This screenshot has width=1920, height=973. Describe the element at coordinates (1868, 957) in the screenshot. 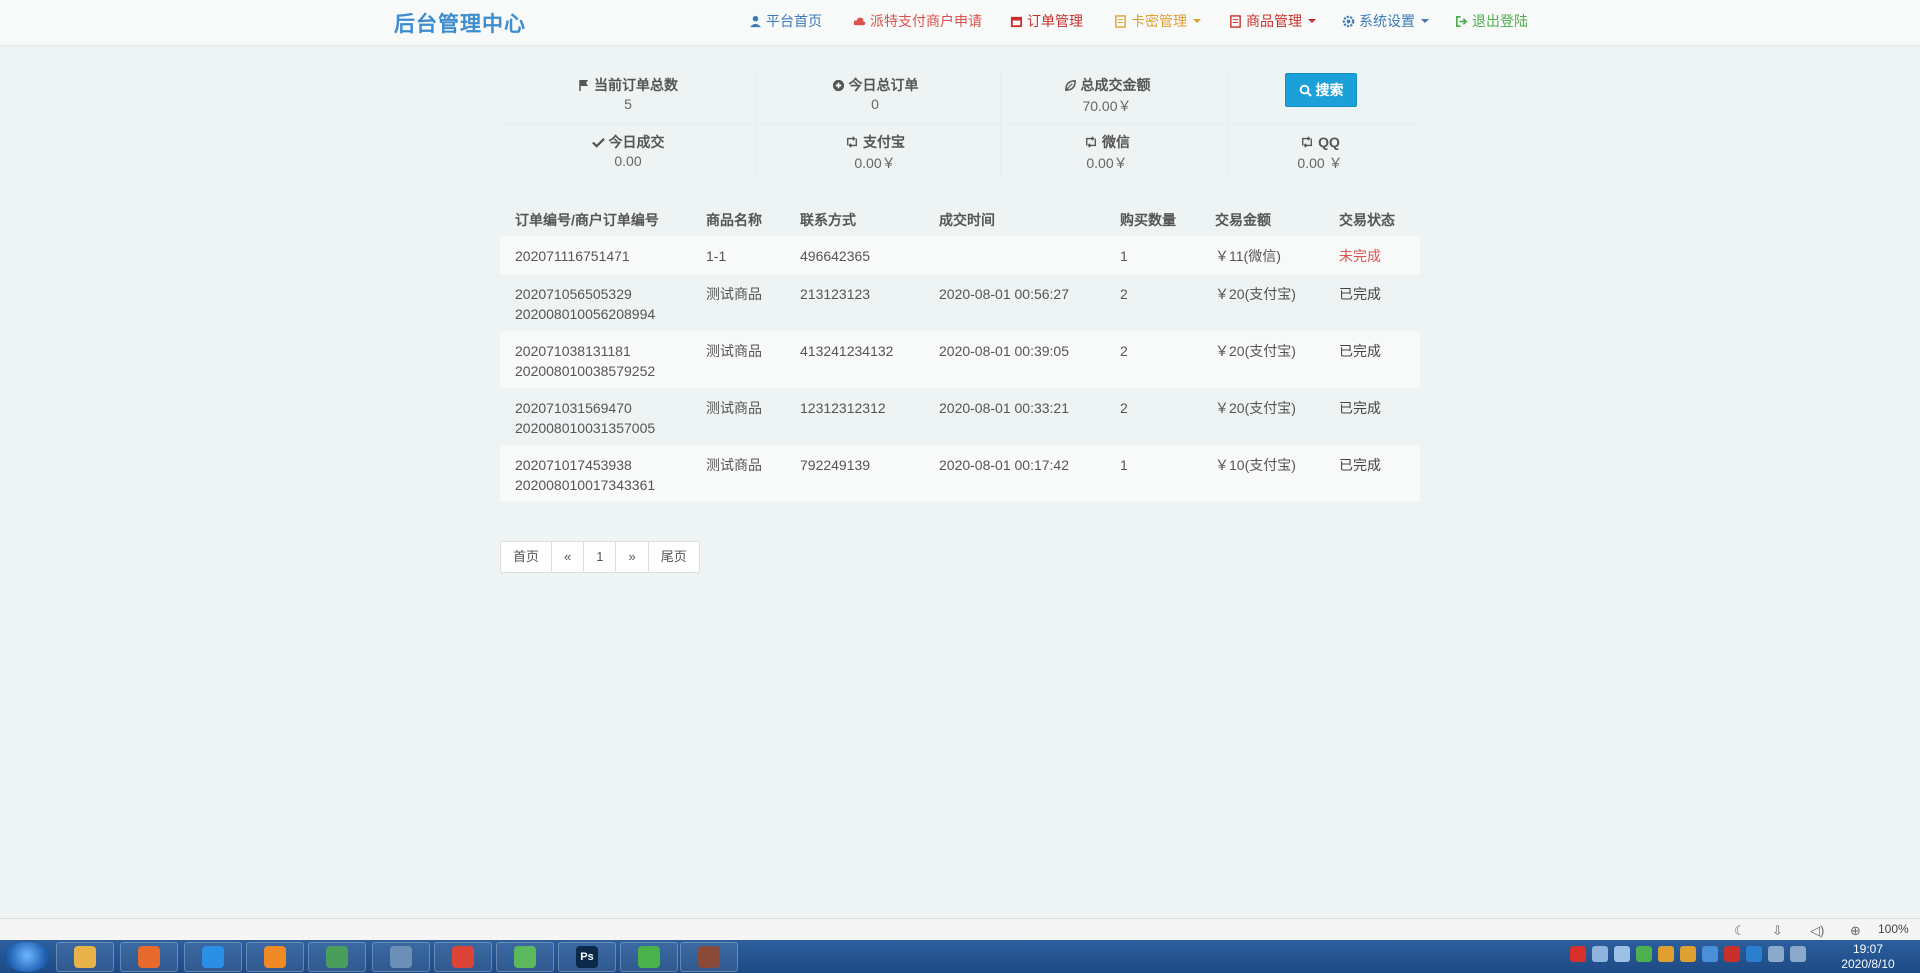

I see `clock: 19:07 2020/8/10` at that location.